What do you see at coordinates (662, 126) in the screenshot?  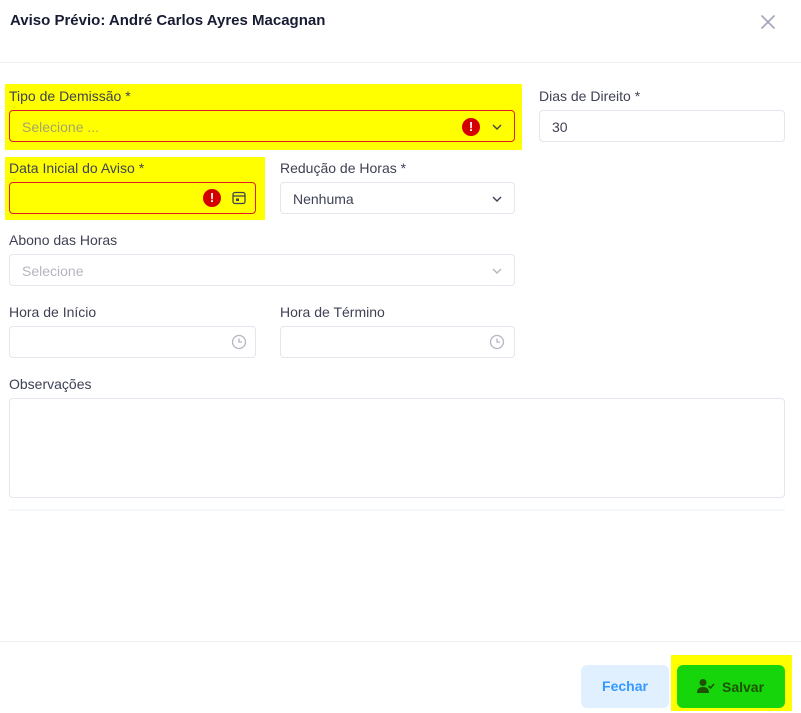 I see `dias-direito-input: 30` at bounding box center [662, 126].